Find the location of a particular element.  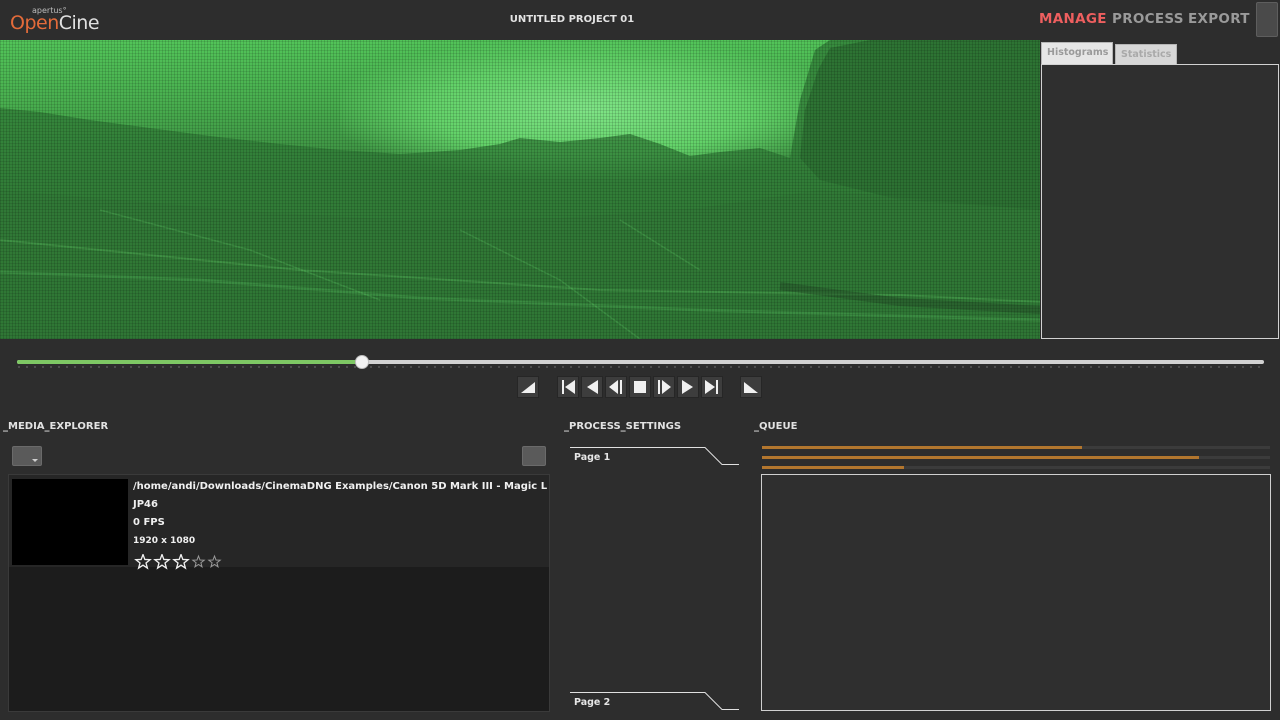

mark-out-button is located at coordinates (751, 387).